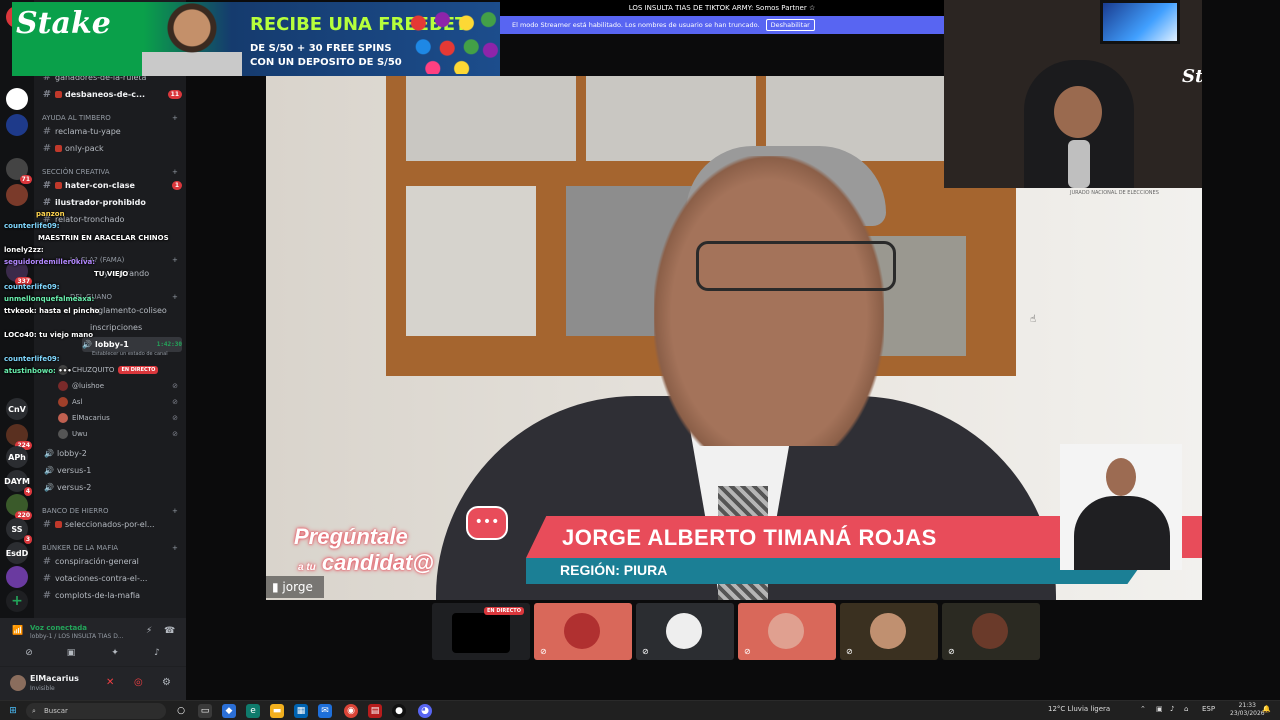  I want to click on voice-channel-lobby-1: 🔊 lobby-1 1:42:30, so click(132, 344).